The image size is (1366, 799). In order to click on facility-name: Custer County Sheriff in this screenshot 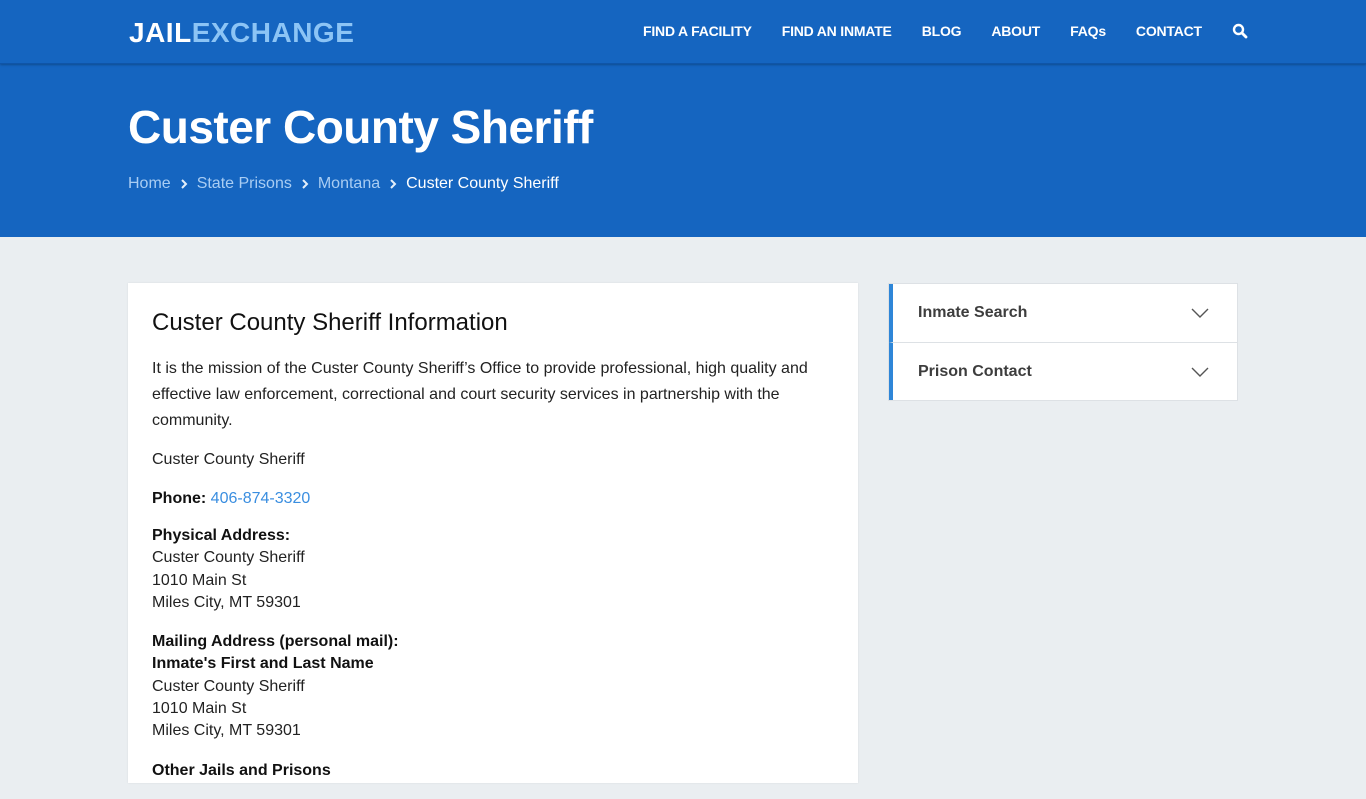, I will do `click(228, 459)`.